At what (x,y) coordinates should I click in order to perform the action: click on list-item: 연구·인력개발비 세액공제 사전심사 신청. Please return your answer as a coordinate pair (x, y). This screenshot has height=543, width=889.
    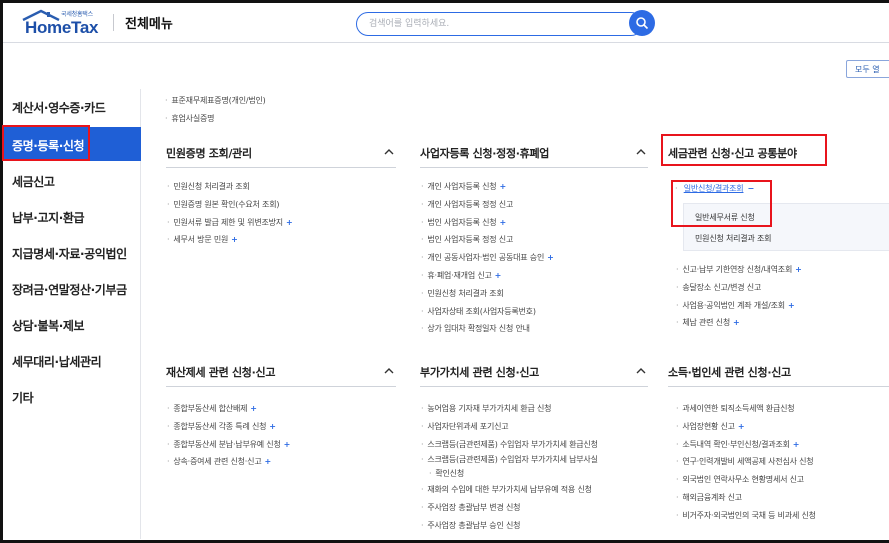
    Looking at the image, I should click on (746, 462).